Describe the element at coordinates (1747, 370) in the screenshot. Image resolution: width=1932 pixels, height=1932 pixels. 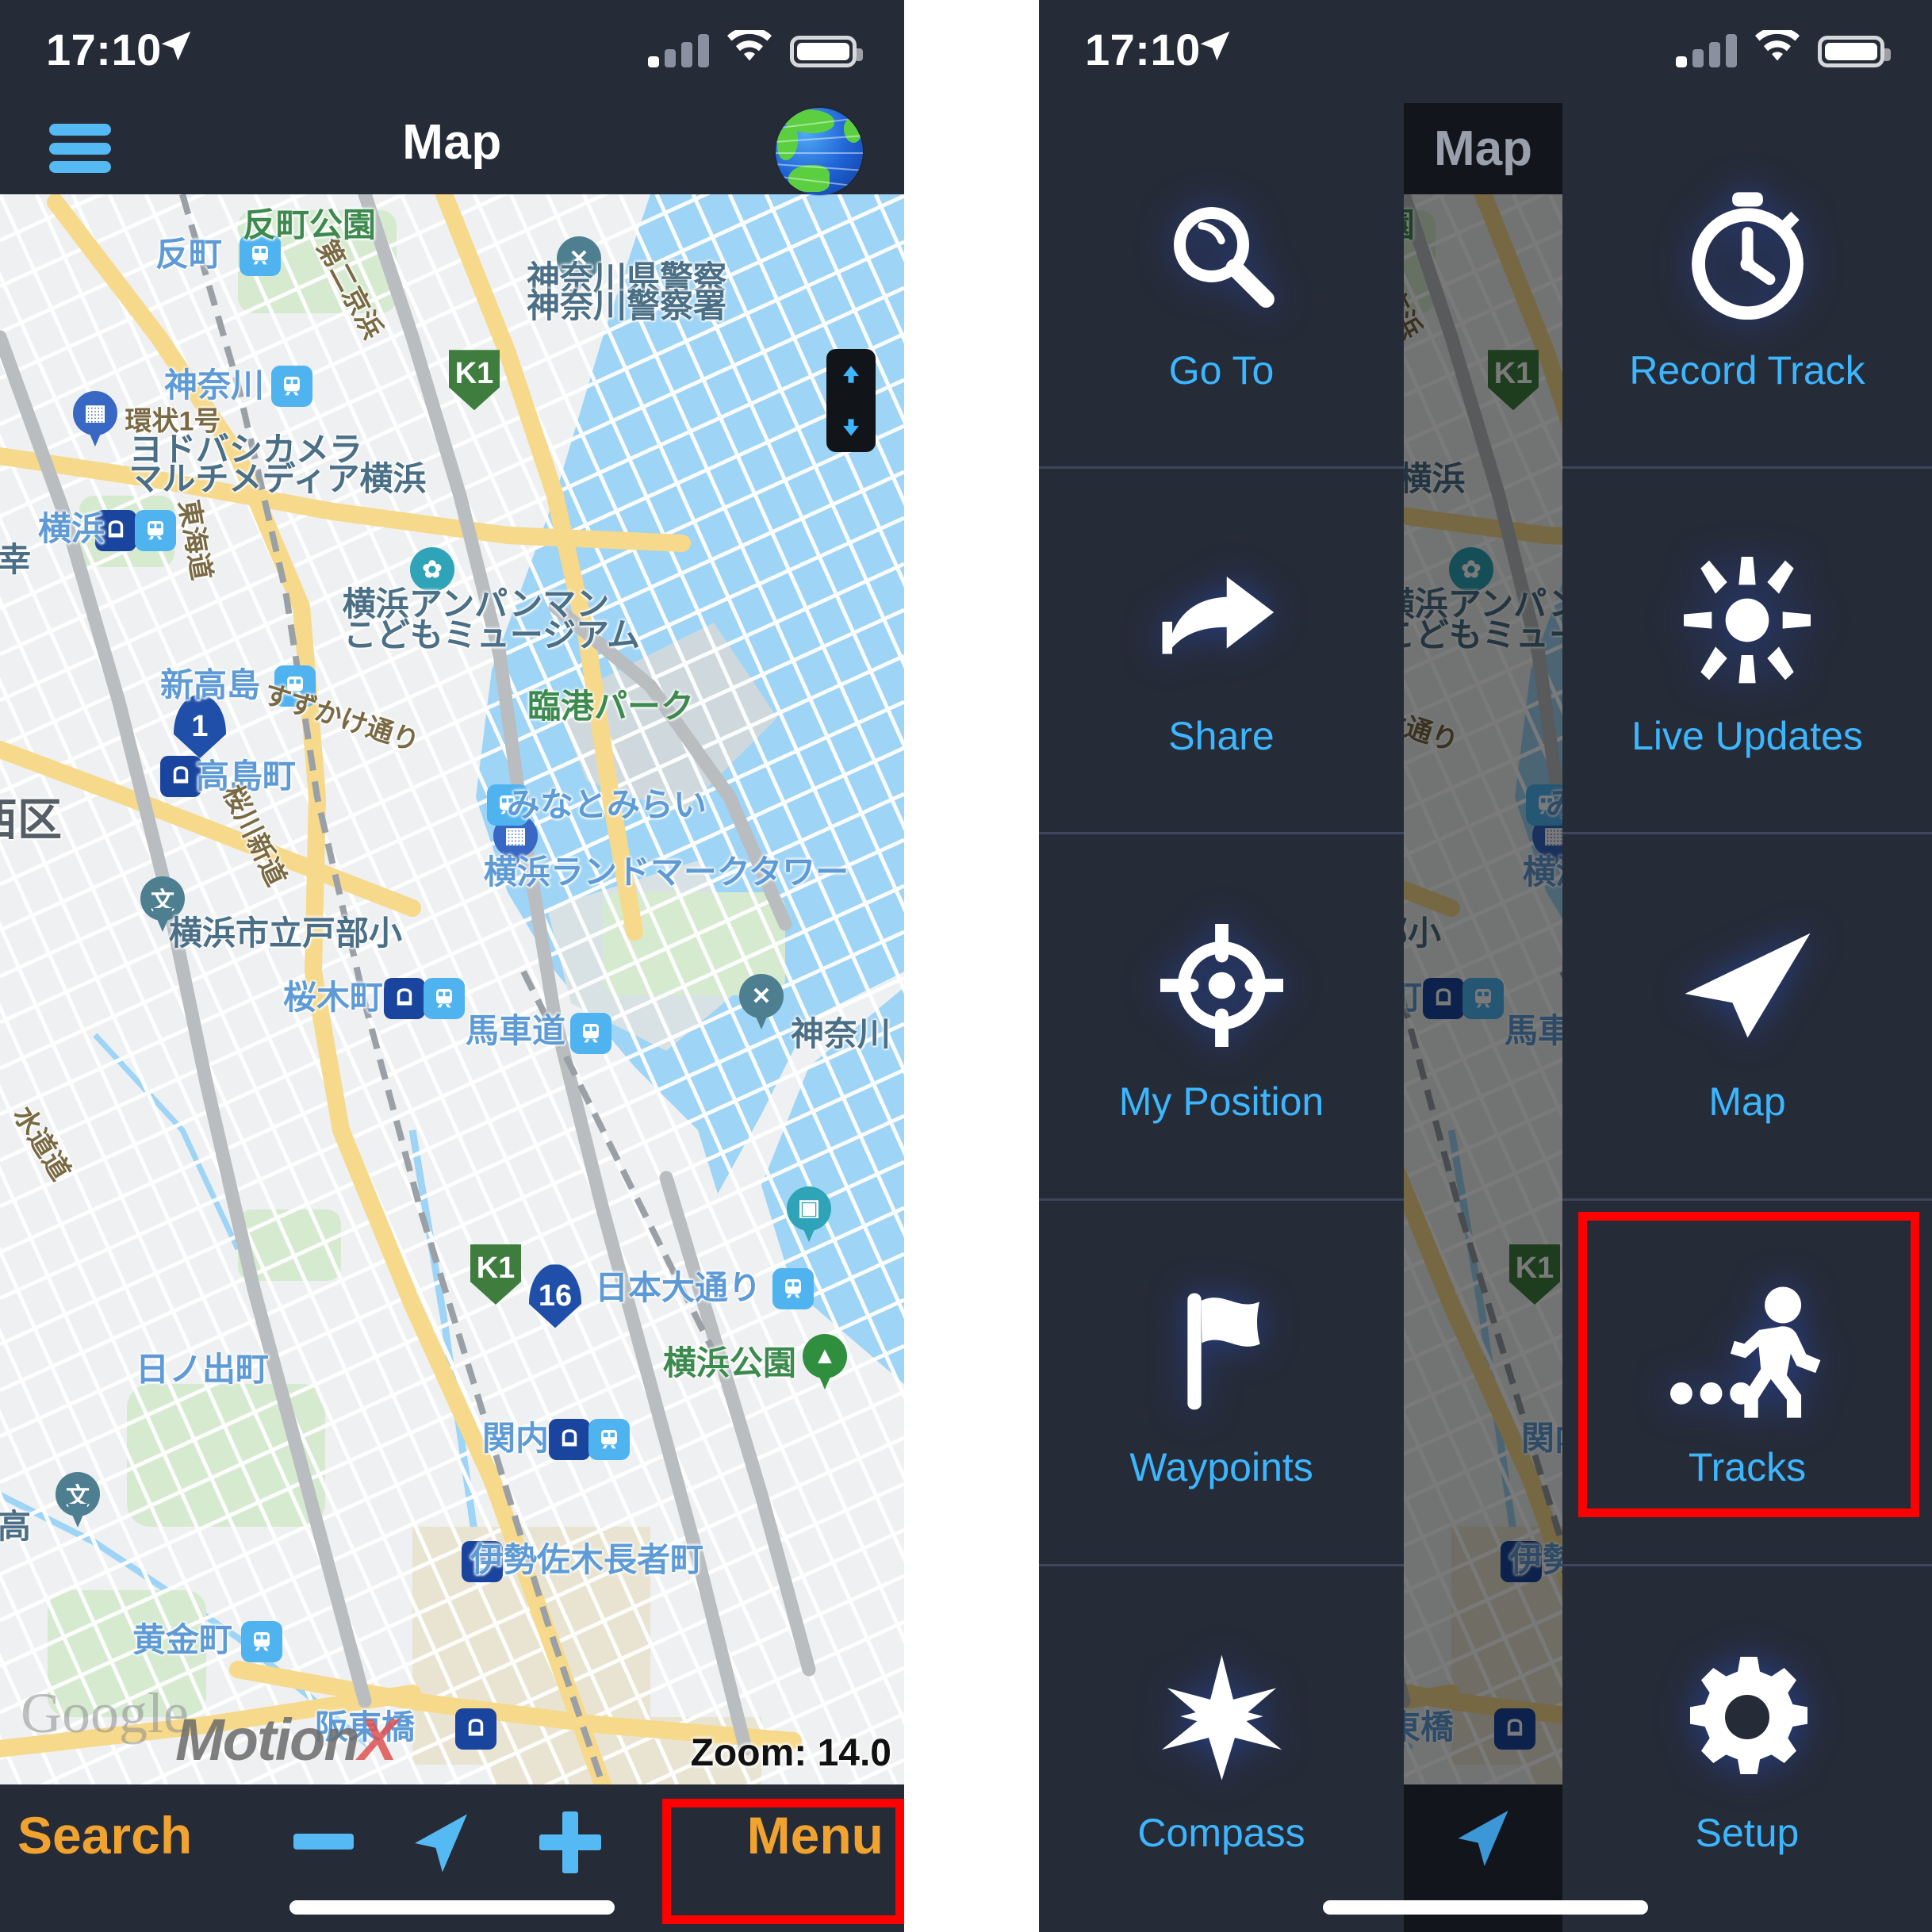
I see `menu-item-label: Record Track` at that location.